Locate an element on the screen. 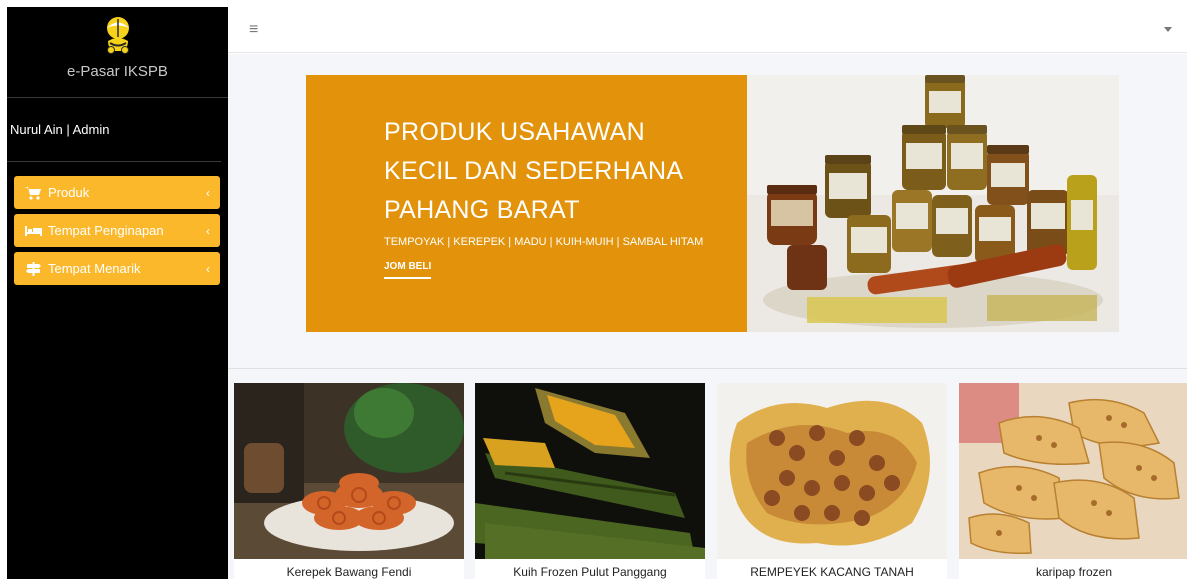  banner-product-jars-image is located at coordinates (933, 203).